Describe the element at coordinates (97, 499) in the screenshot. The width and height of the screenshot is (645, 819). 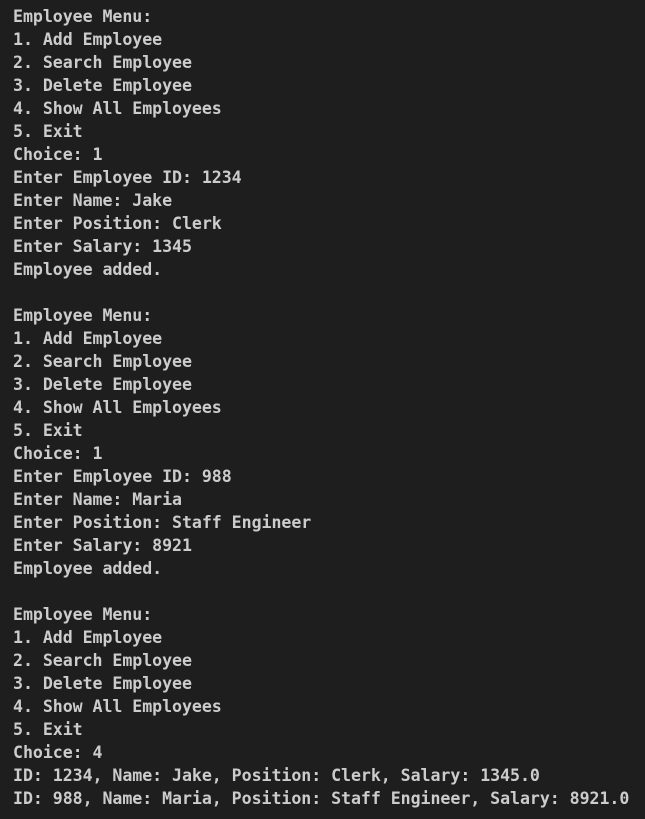
I see `terminal-line: Enter Name: Maria` at that location.